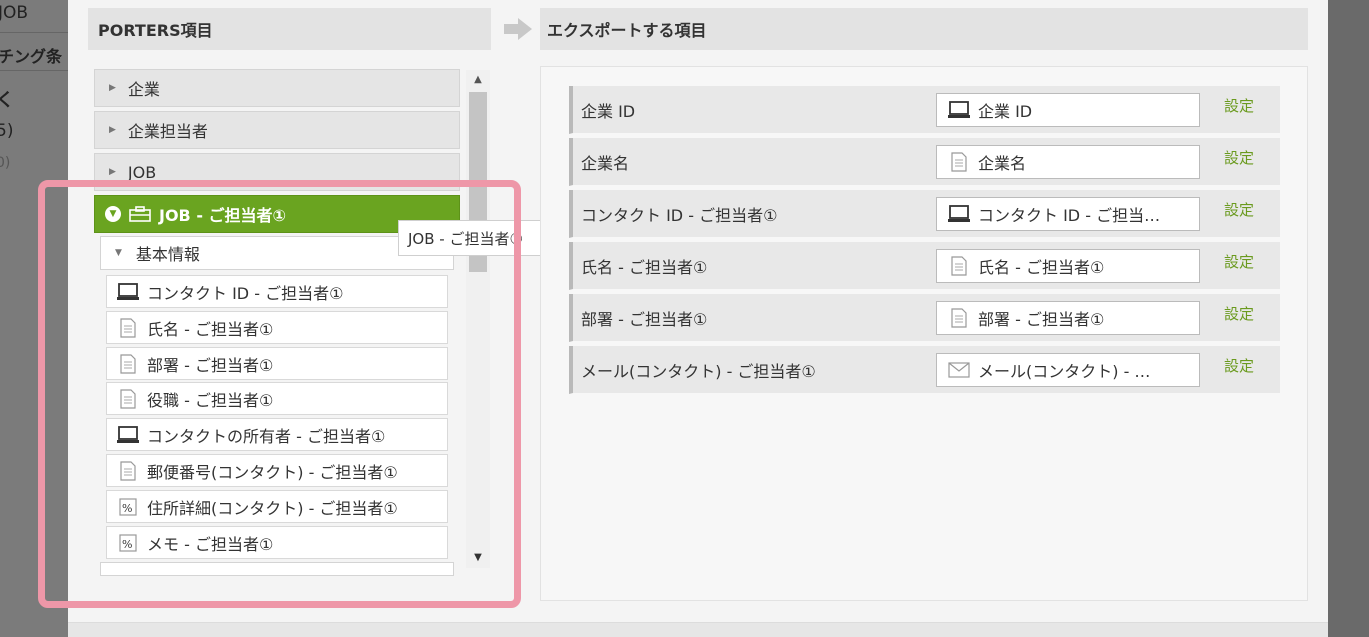  What do you see at coordinates (143, 89) in the screenshot?
I see `tree-category-label: 企業` at bounding box center [143, 89].